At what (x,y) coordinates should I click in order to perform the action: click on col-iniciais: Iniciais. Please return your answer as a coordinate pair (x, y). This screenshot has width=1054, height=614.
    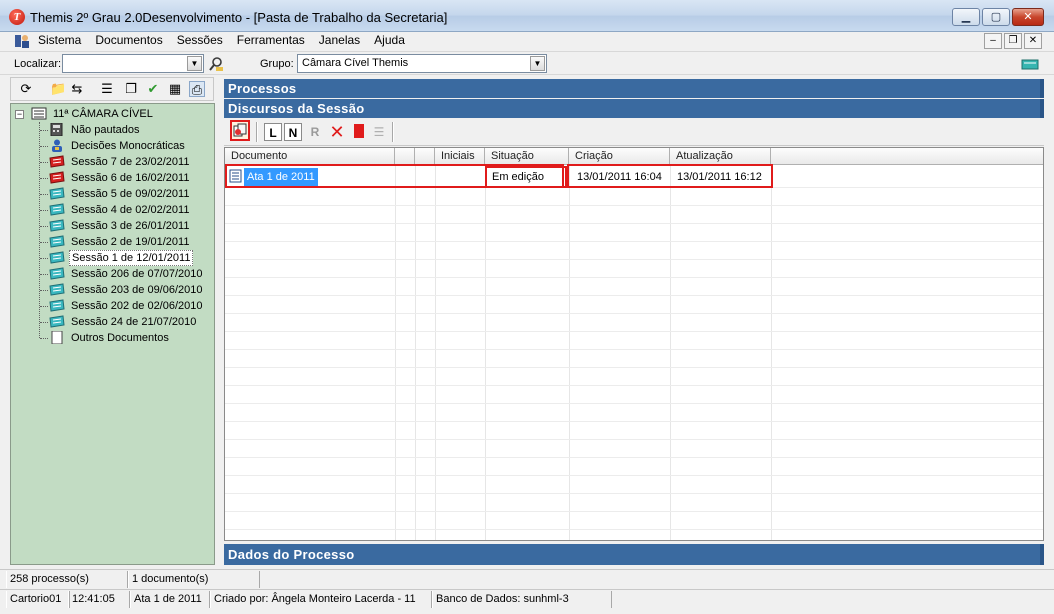
    Looking at the image, I should click on (460, 156).